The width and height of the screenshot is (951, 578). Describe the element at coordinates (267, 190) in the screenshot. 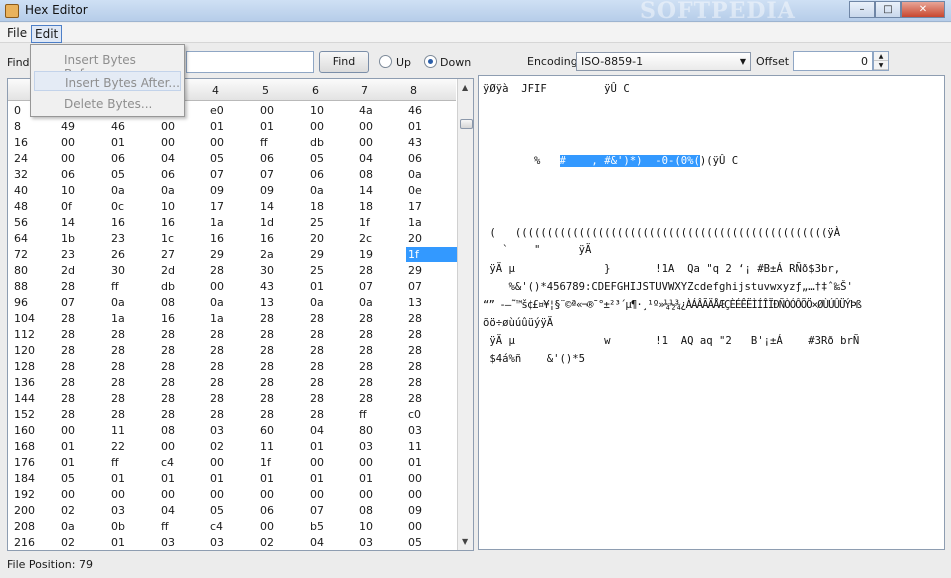

I see `hex-byte-cell: 09` at that location.